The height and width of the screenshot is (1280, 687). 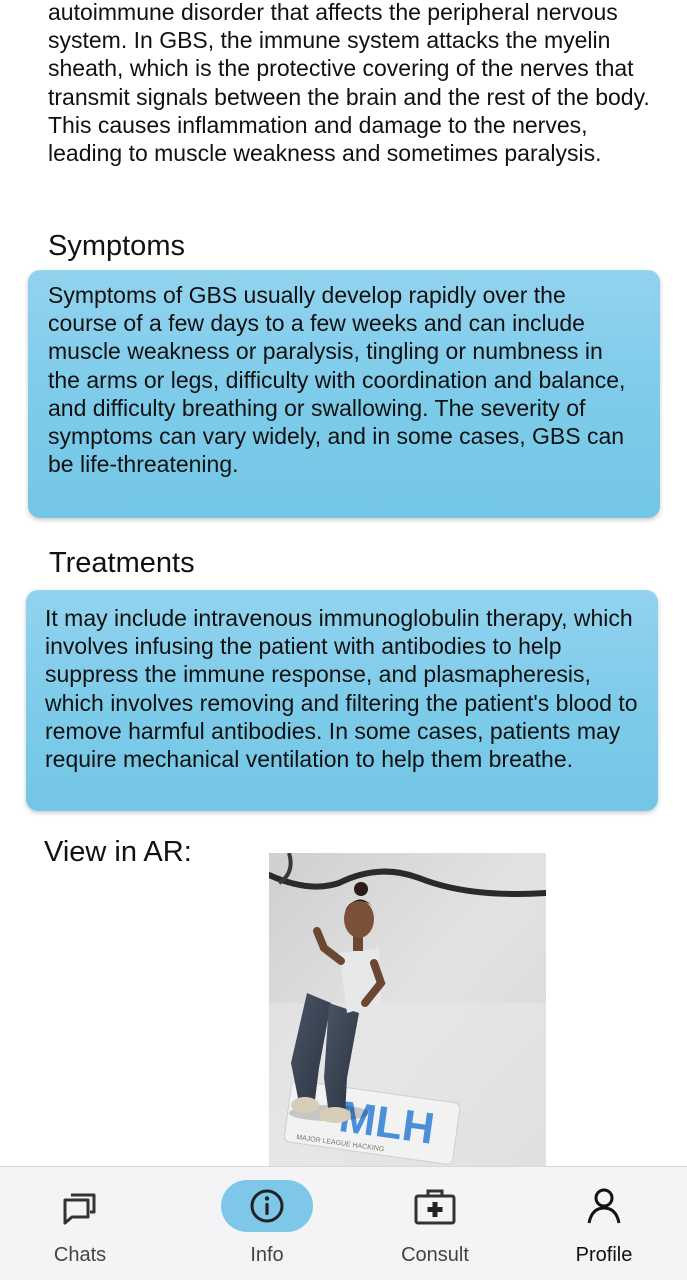 I want to click on nav-label-chats: Chats, so click(x=80, y=1255).